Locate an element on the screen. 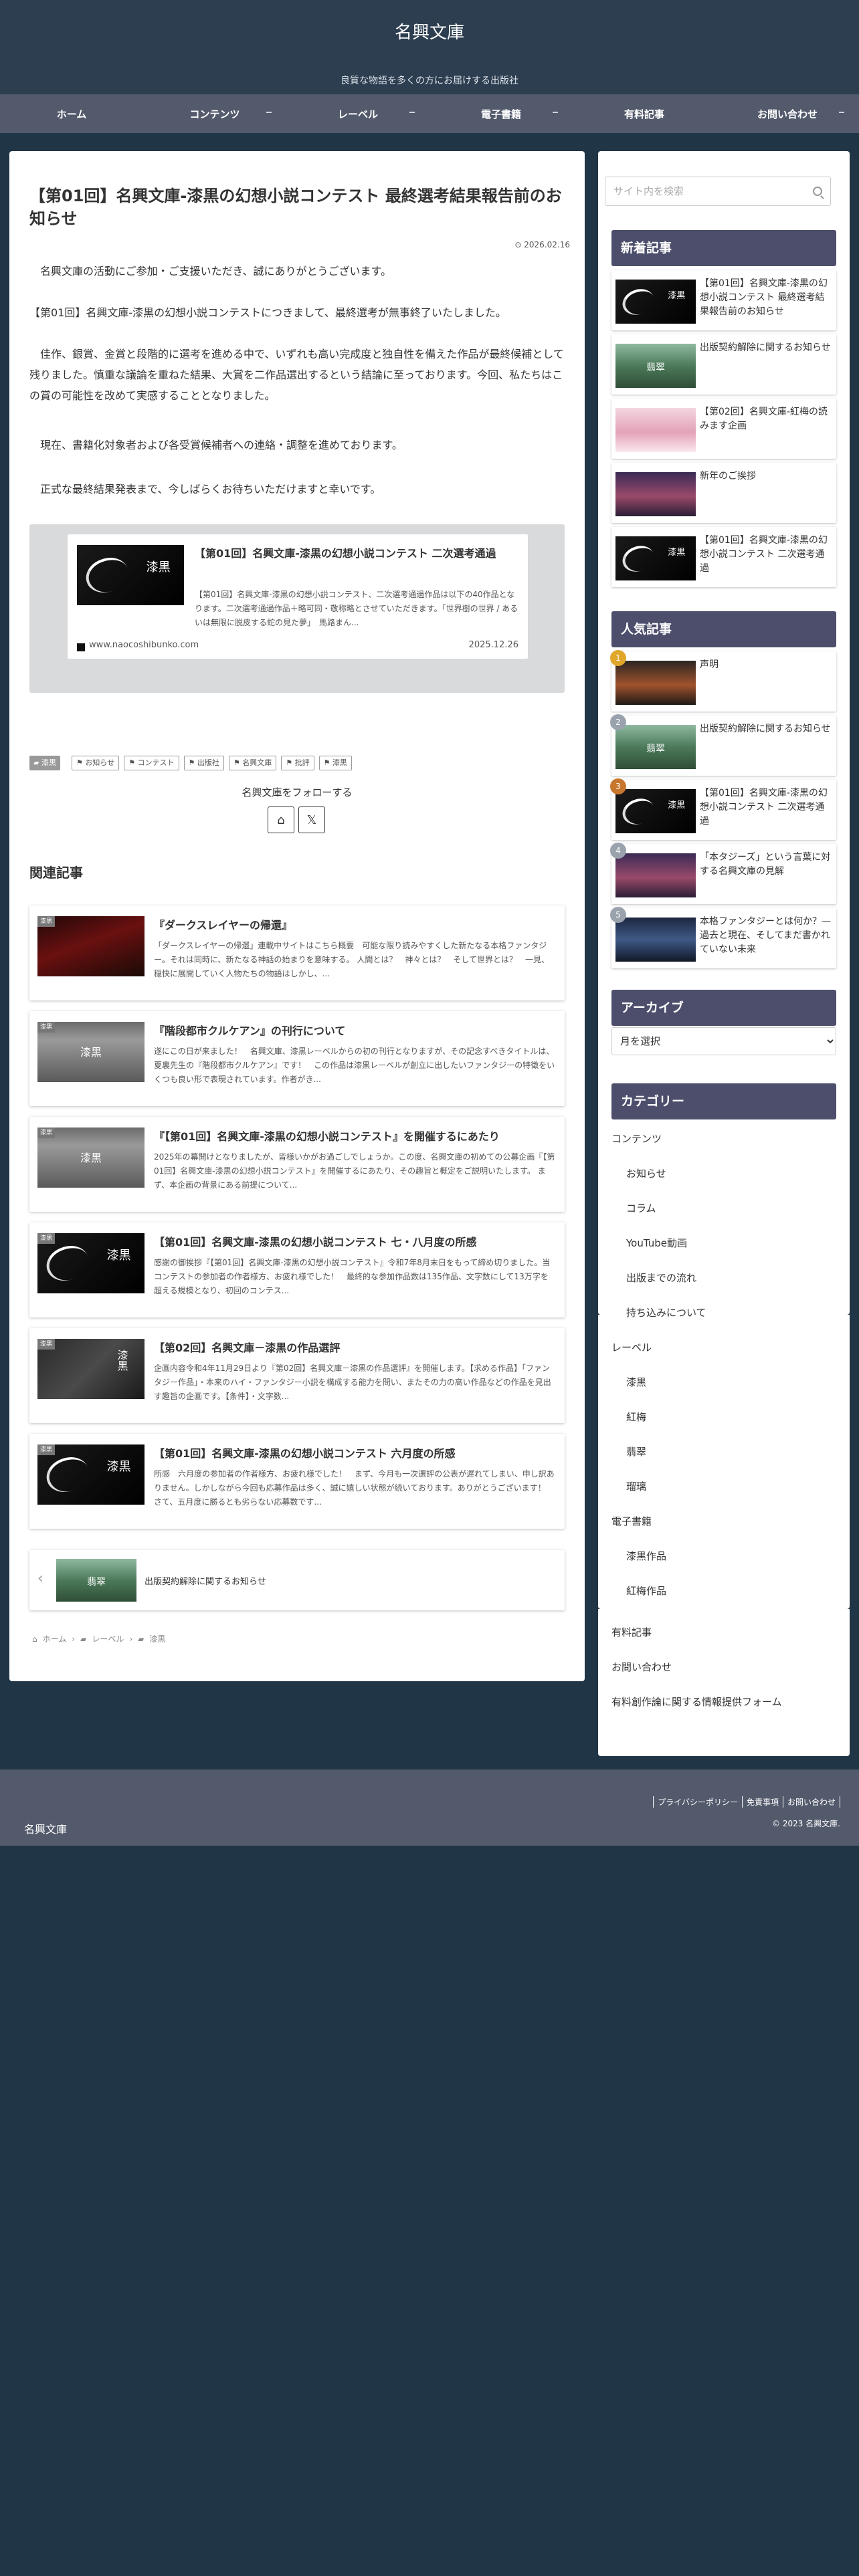 This screenshot has width=859, height=2576. post-paragraph: 正式な最終結果発表まで、今しばらくお待ちいただけますと幸いです。 is located at coordinates (210, 489).